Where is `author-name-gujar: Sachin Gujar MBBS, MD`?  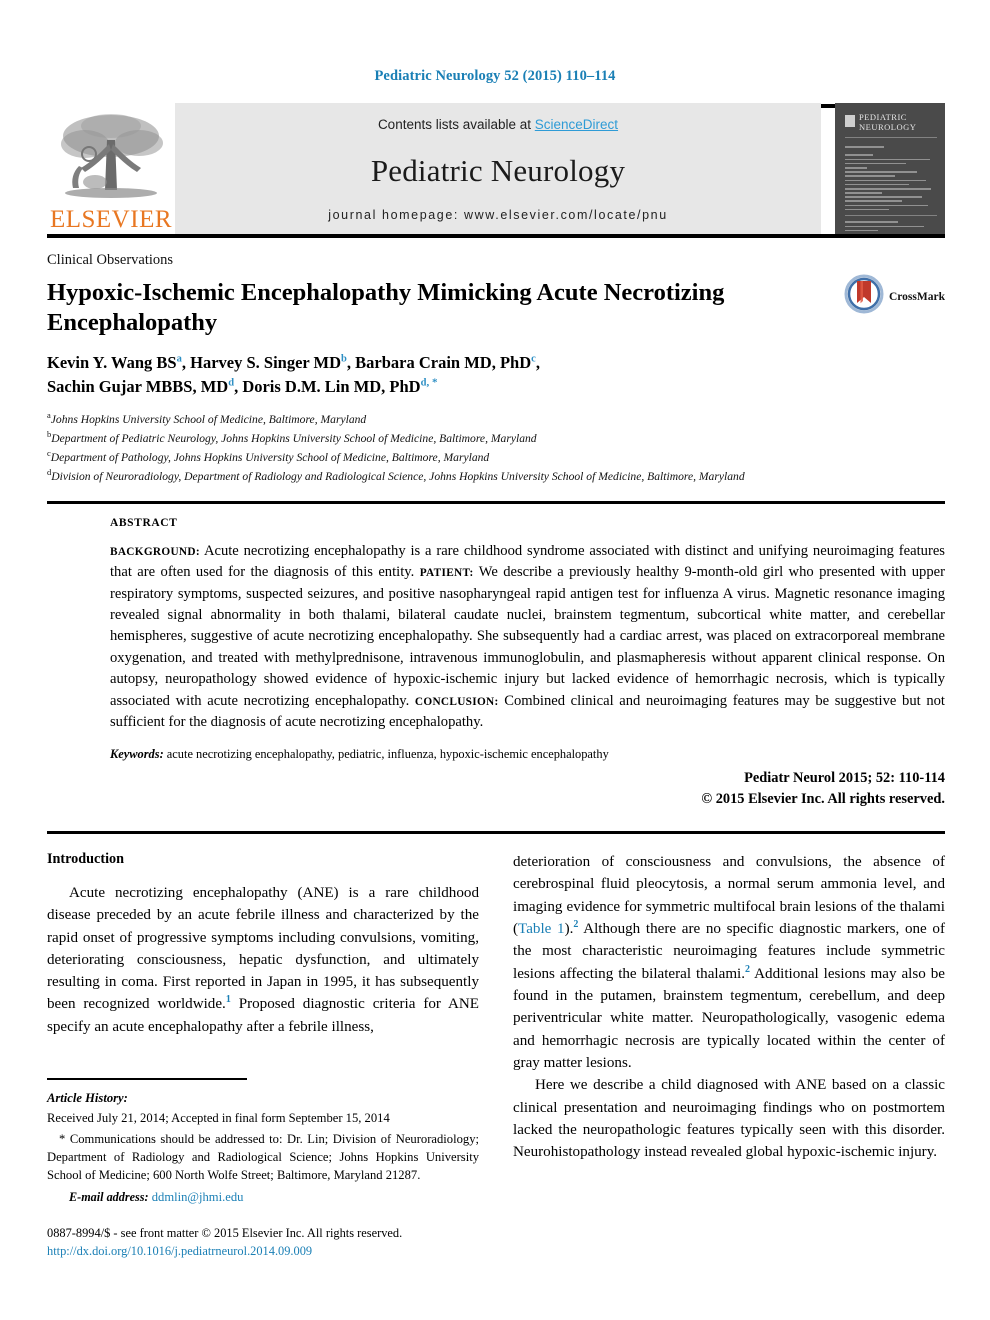 author-name-gujar: Sachin Gujar MBBS, MD is located at coordinates (138, 387).